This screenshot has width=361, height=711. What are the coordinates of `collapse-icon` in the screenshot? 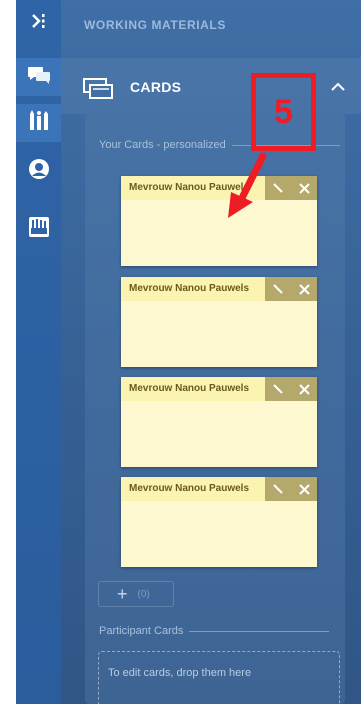 It's located at (39, 23).